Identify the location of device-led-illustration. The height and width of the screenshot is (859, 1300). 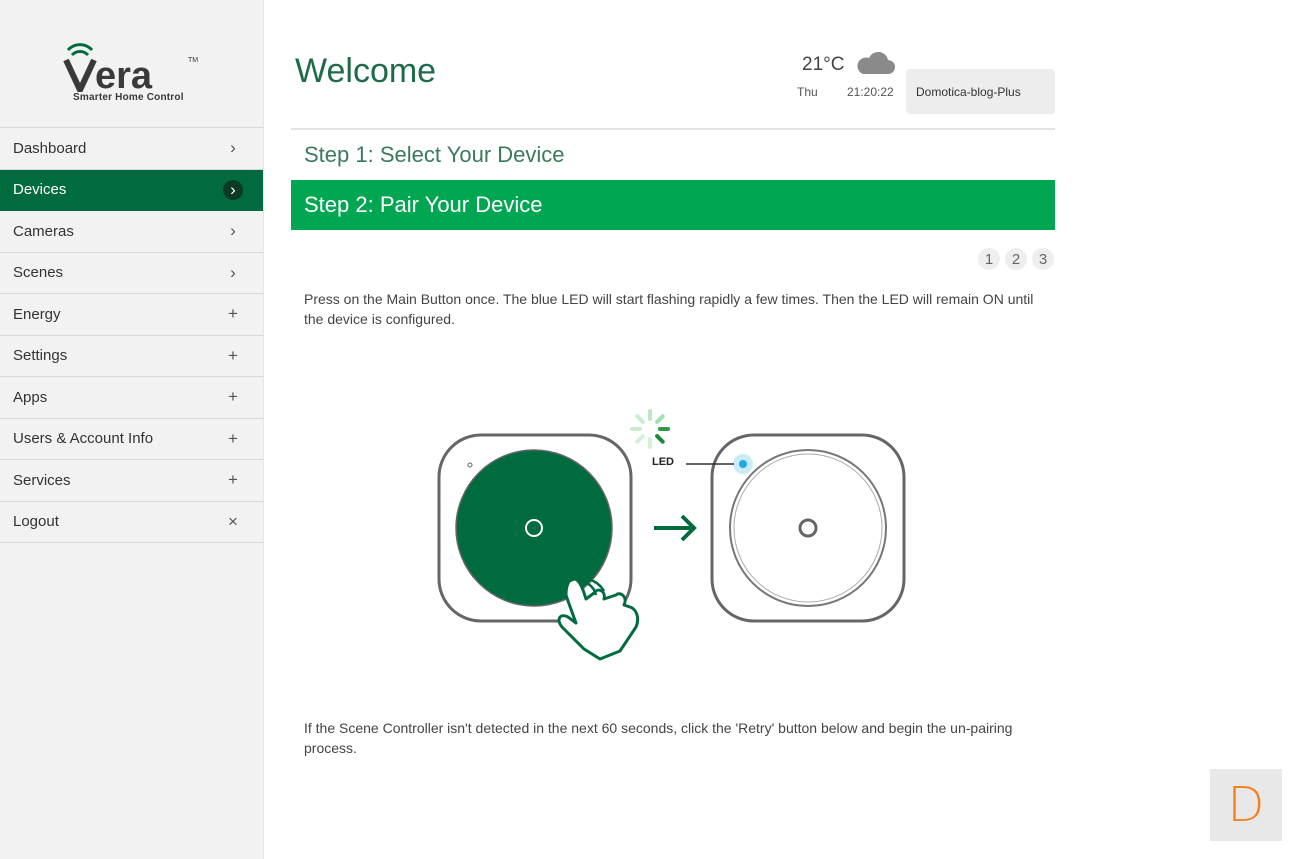
(796, 528).